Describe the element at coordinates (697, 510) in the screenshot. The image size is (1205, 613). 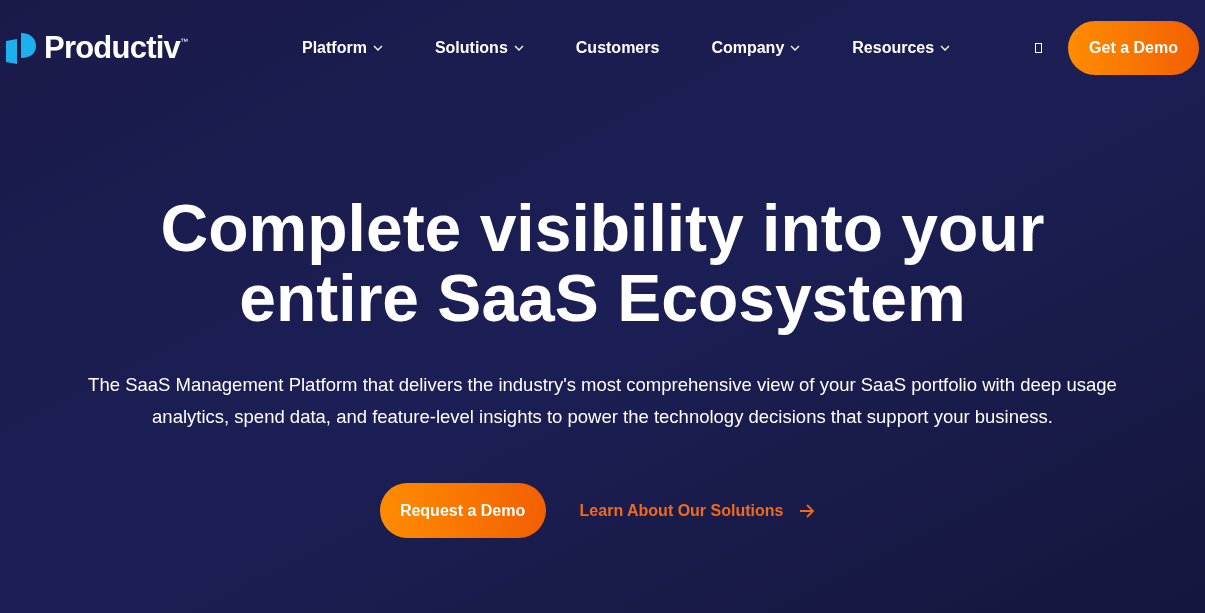
I see `solutions-link: Learn About Our Solutions` at that location.